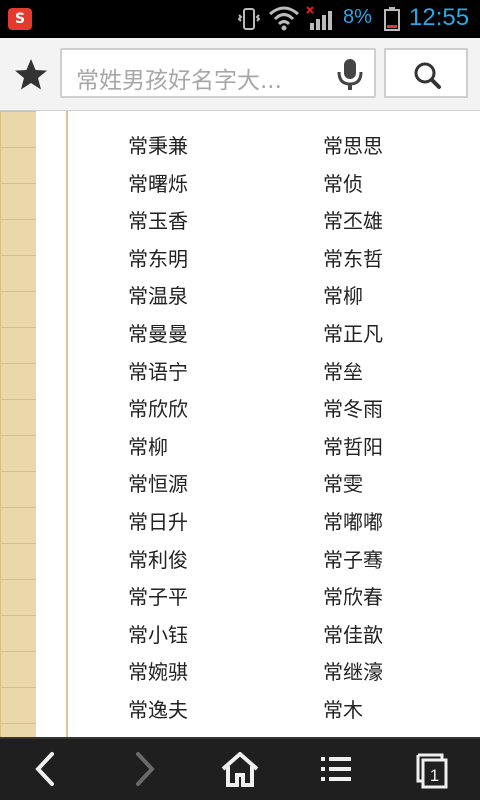  I want to click on tabs-button: 1, so click(432, 769).